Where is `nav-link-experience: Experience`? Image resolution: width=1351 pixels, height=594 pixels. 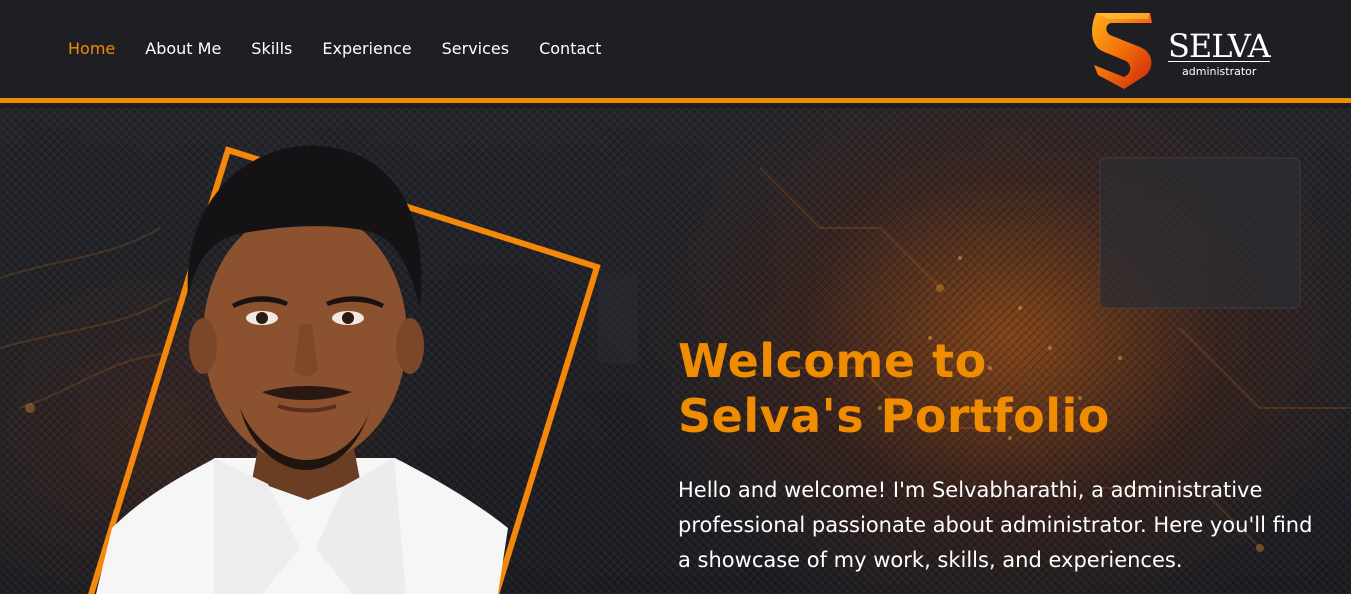
nav-link-experience: Experience is located at coordinates (366, 48).